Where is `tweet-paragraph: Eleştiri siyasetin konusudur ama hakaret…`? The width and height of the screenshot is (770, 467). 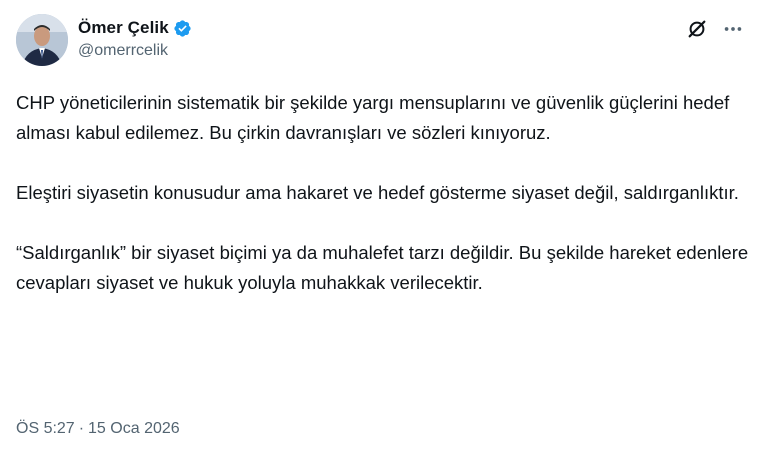 tweet-paragraph: Eleştiri siyasetin konusudur ama hakaret… is located at coordinates (377, 192).